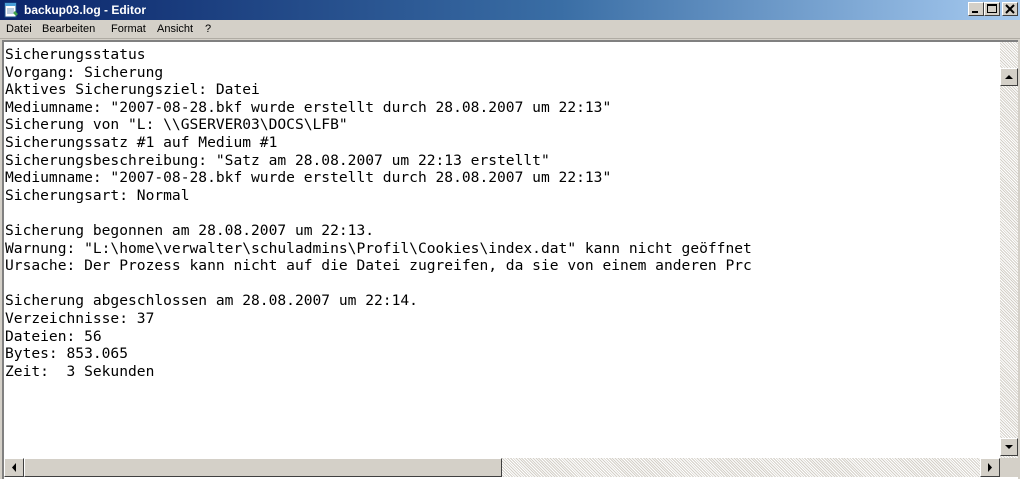  I want to click on text-line: Aktives Sicherungsziel: Datei, so click(132, 90).